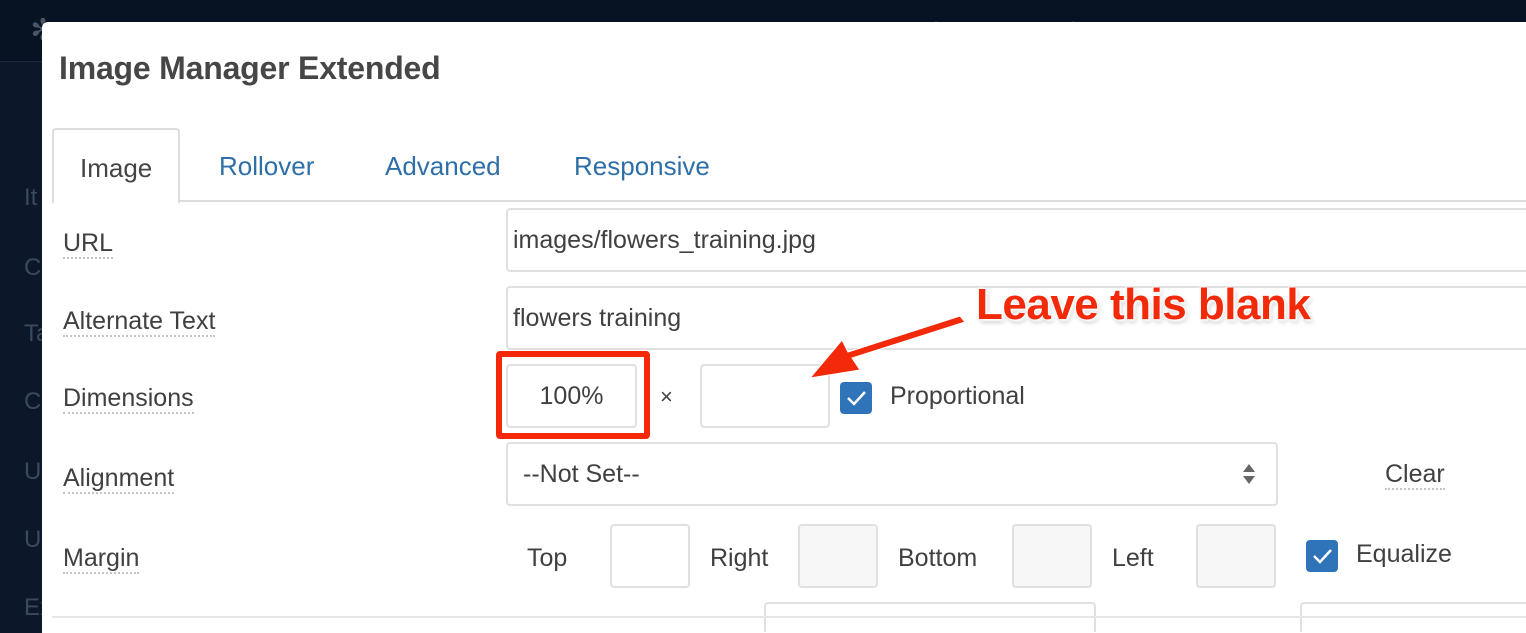  What do you see at coordinates (739, 558) in the screenshot?
I see `margin-right-label: Right` at bounding box center [739, 558].